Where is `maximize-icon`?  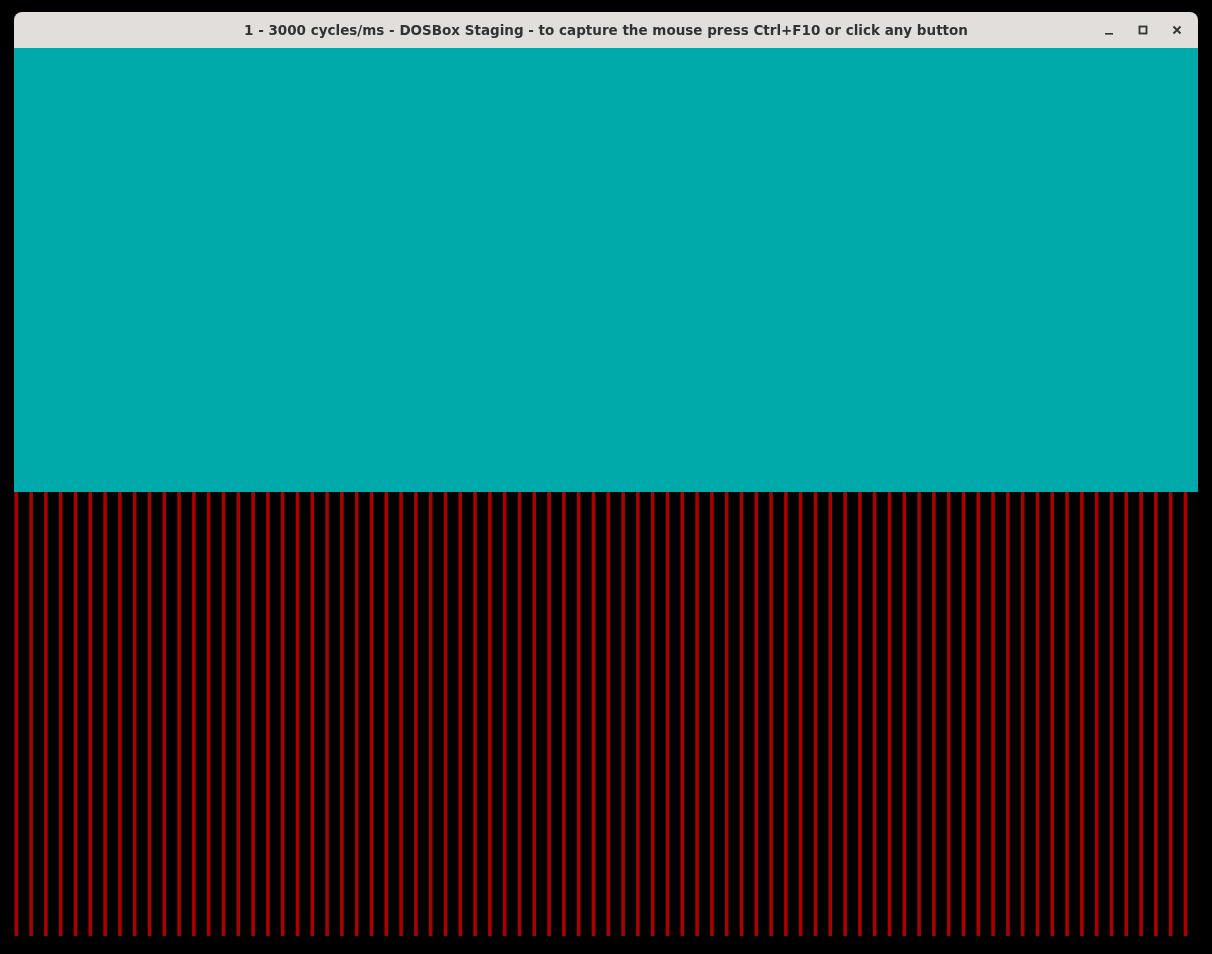 maximize-icon is located at coordinates (1143, 30).